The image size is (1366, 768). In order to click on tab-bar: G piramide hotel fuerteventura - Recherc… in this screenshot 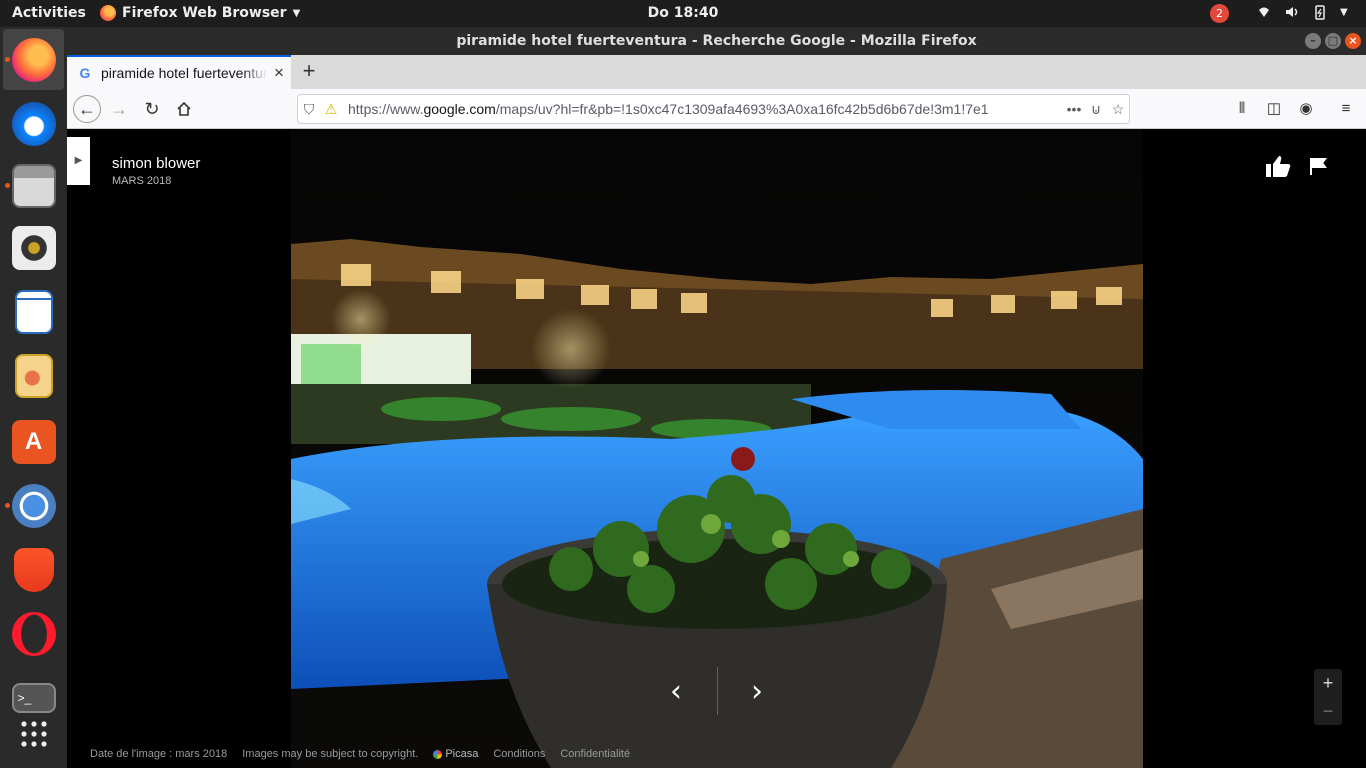, I will do `click(716, 72)`.